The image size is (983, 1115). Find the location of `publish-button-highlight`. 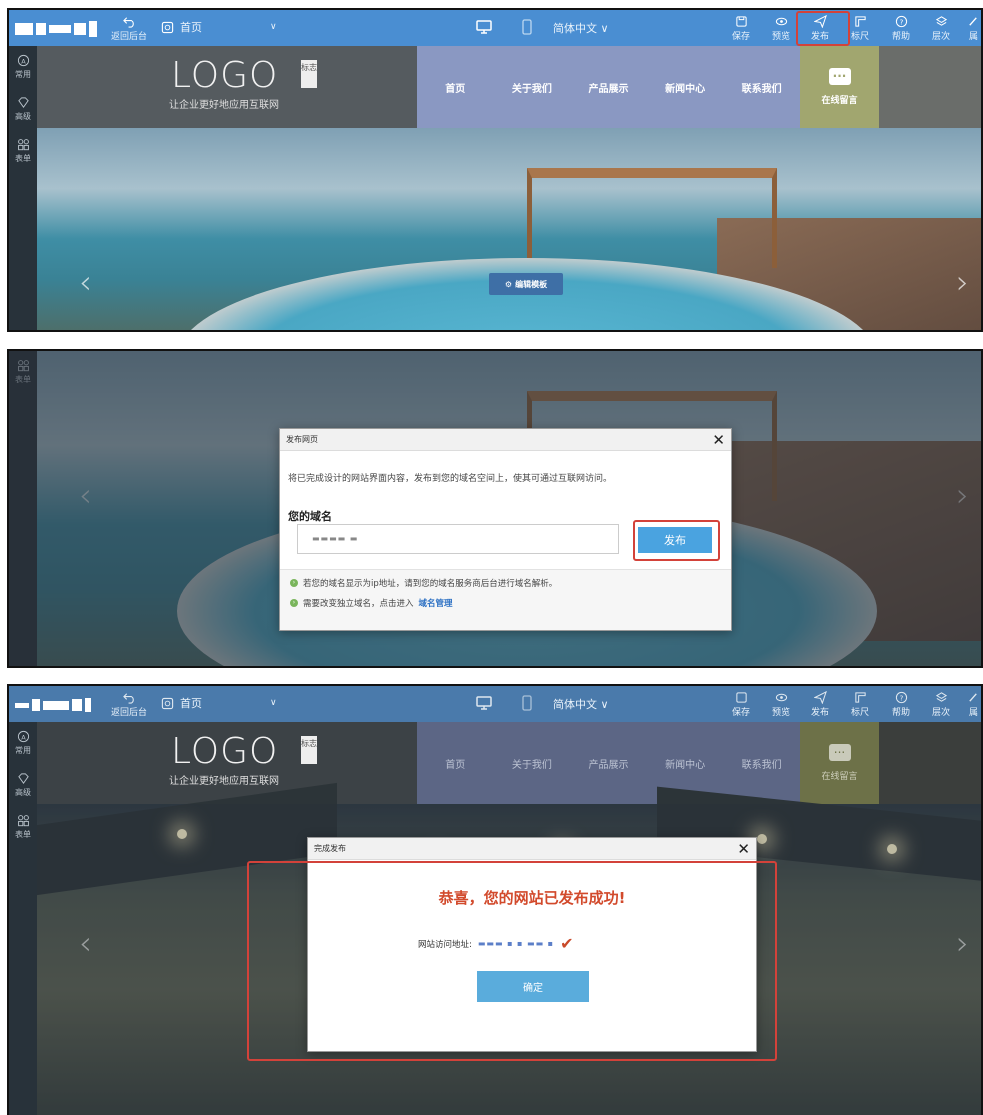

publish-button-highlight is located at coordinates (676, 540).